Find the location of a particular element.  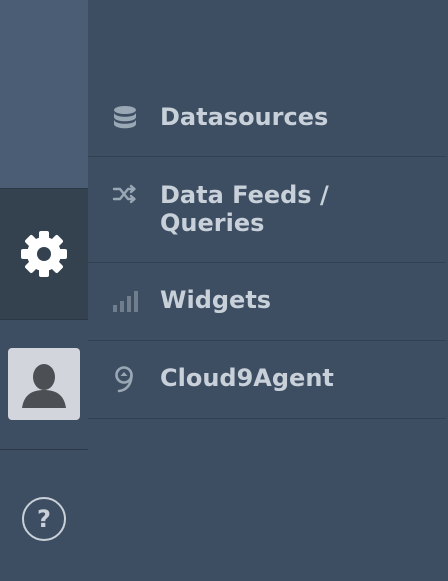

user-profile-button is located at coordinates (44, 384).